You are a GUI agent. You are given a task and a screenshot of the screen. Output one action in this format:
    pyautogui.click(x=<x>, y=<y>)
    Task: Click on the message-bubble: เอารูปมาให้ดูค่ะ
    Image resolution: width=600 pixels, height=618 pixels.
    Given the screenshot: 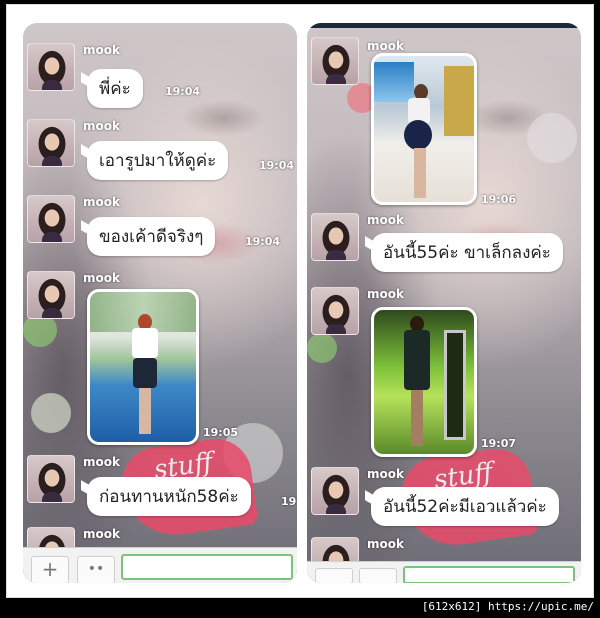 What is the action you would take?
    pyautogui.click(x=158, y=160)
    